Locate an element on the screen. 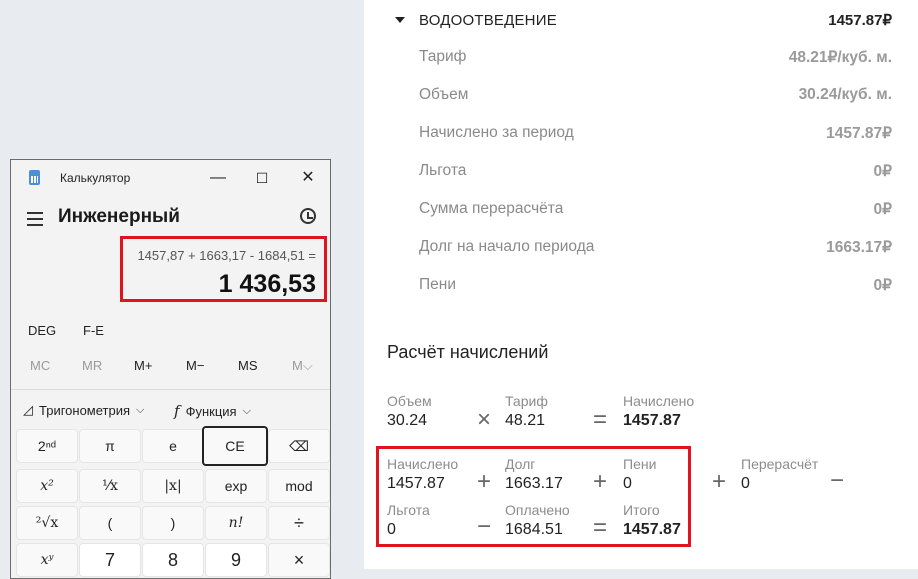  calculator-titlebar: Калькулятор — ☐ ✕ is located at coordinates (170, 178).